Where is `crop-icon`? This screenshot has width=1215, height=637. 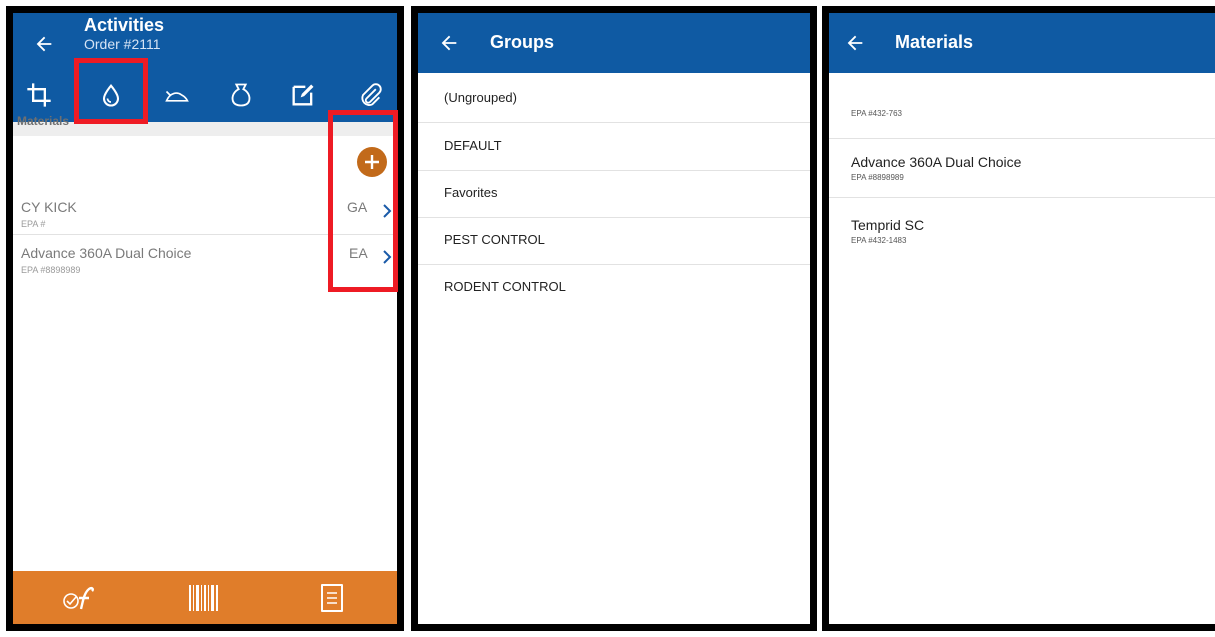
crop-icon is located at coordinates (39, 95).